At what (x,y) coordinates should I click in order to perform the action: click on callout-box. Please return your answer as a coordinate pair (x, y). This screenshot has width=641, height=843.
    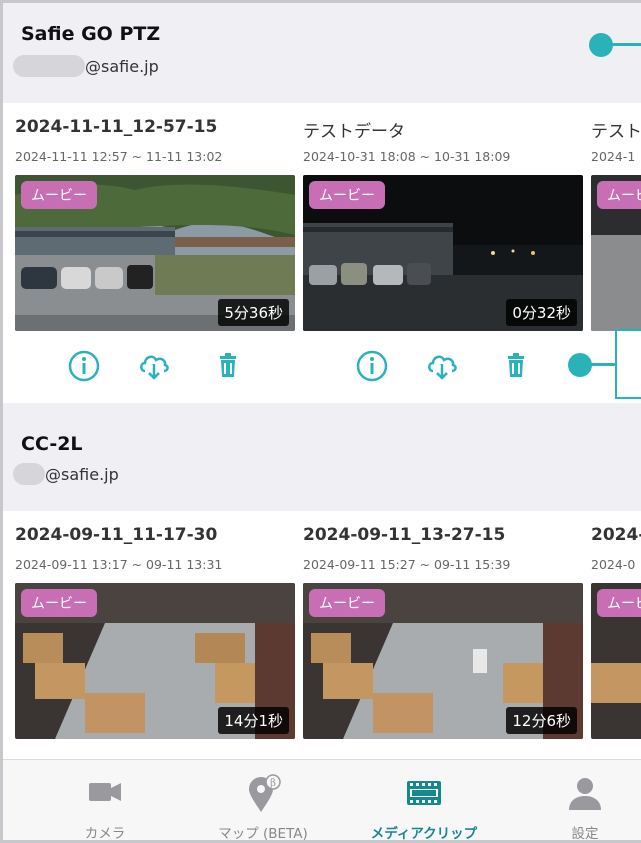
    Looking at the image, I should click on (628, 364).